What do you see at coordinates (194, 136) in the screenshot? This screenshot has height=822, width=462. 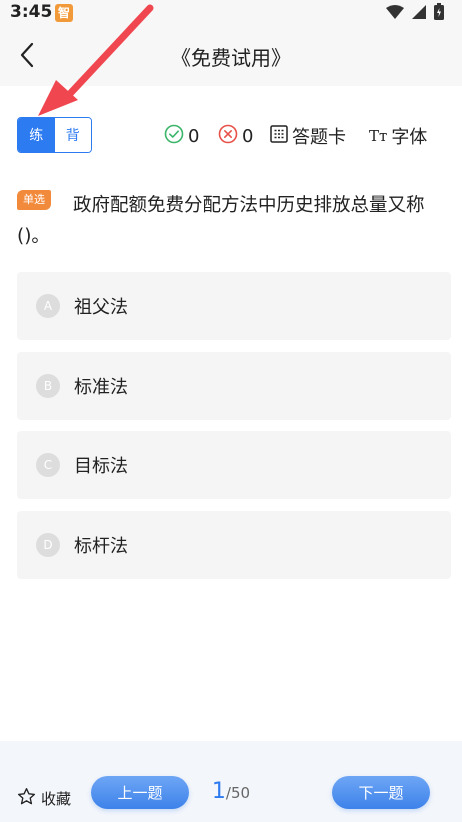 I see `correct-count-value: 0` at bounding box center [194, 136].